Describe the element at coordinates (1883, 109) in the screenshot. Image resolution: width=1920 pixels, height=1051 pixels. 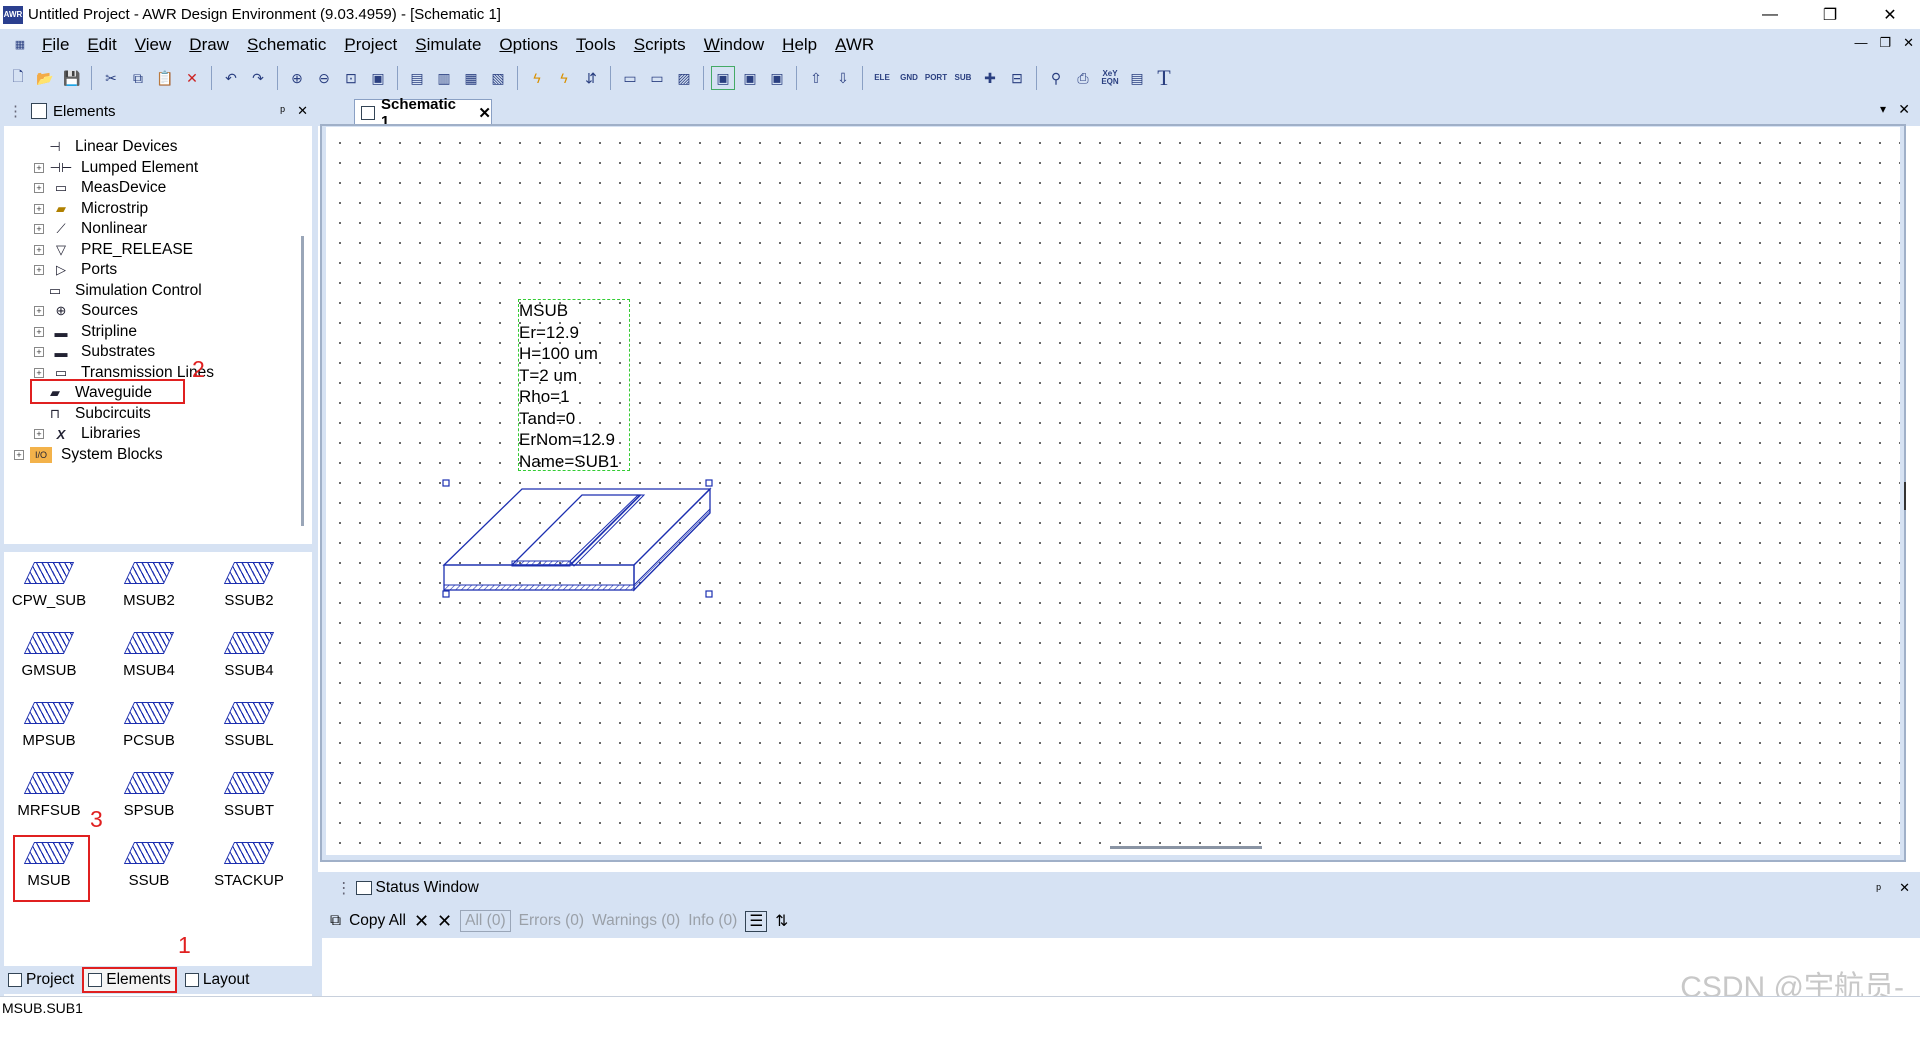
I see `tab-list-icon: ▾` at that location.